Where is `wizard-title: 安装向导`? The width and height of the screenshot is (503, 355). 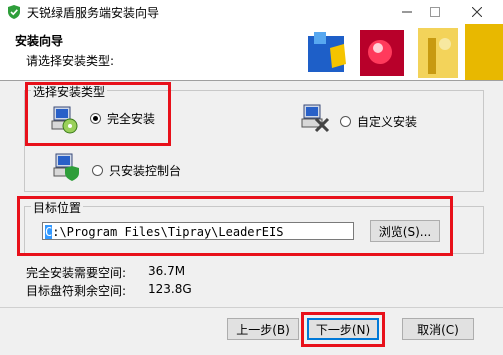
wizard-title: 安装向导 is located at coordinates (39, 41).